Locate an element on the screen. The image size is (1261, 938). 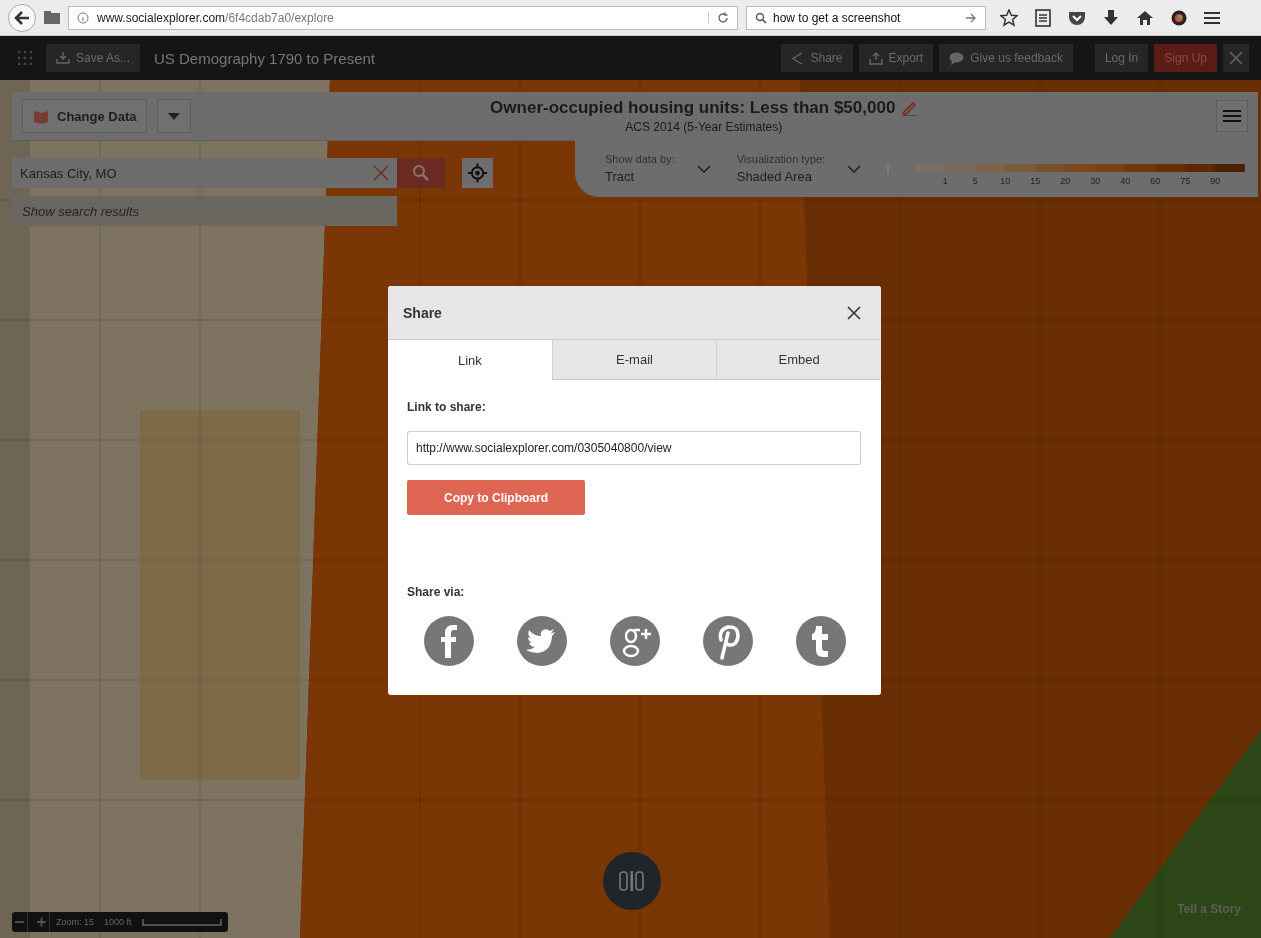
pinterest-icon is located at coordinates (728, 641).